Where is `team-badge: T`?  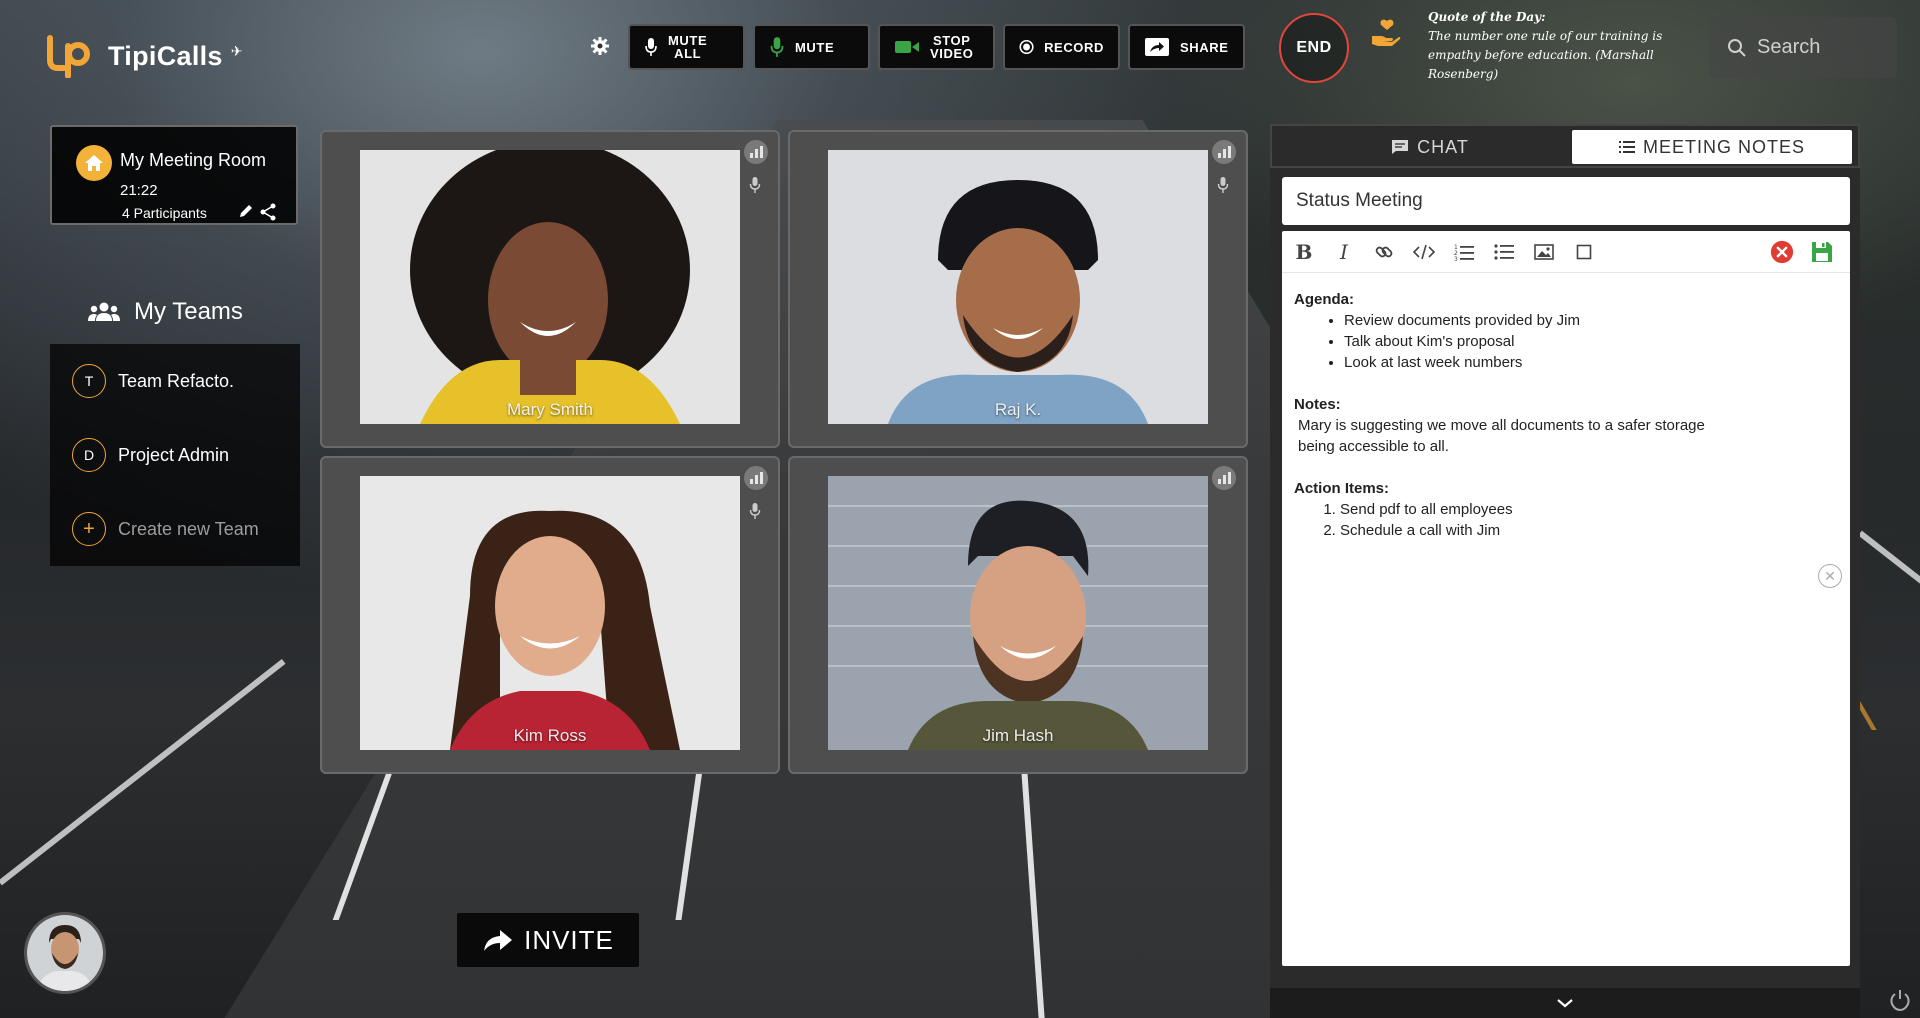
team-badge: T is located at coordinates (89, 381).